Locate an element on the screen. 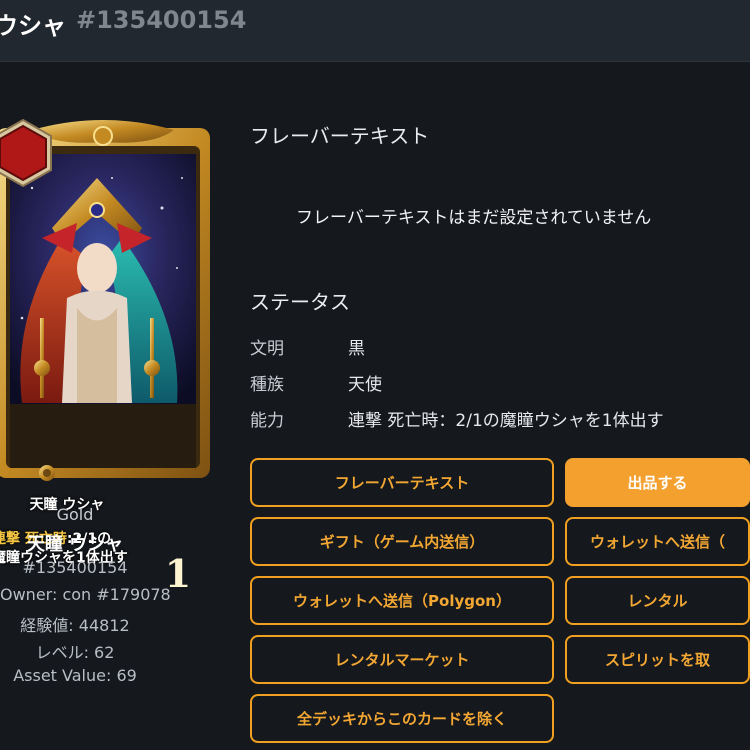 This screenshot has width=750, height=750. stat-value-ability: 連撃 死亡時：2/1の魔瞳ウシャを1体出す is located at coordinates (506, 421).